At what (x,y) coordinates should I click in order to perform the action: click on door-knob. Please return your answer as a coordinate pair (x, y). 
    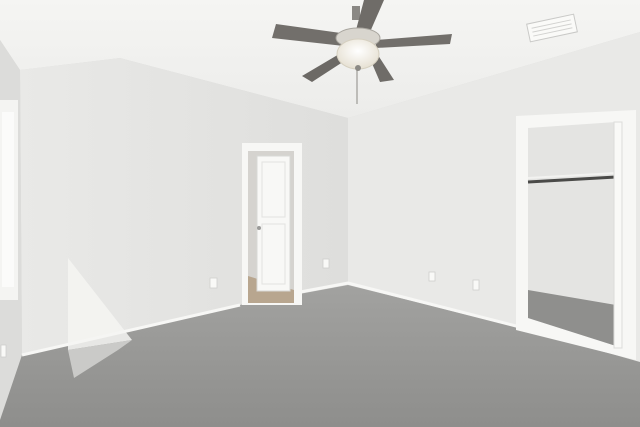
    Looking at the image, I should click on (259, 228).